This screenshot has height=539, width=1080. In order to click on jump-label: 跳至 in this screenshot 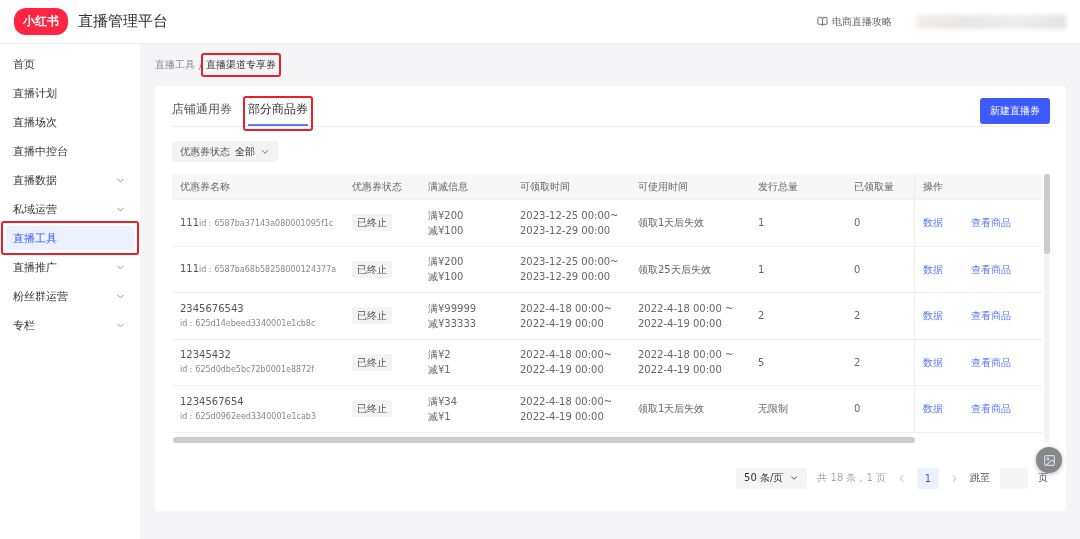, I will do `click(980, 478)`.